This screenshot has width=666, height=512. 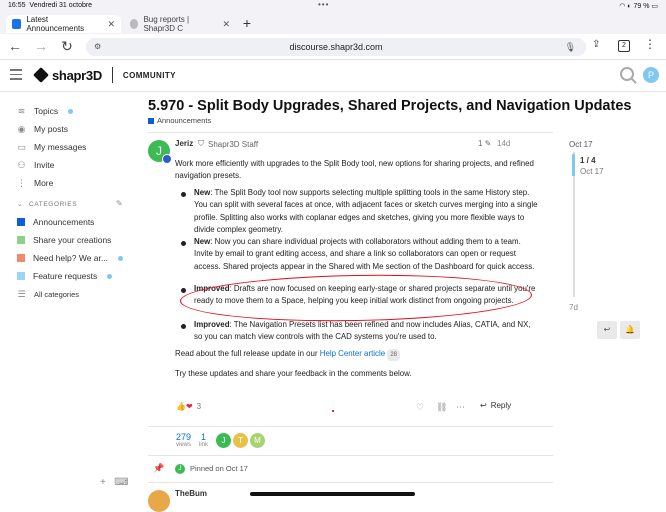 What do you see at coordinates (15, 46) in the screenshot?
I see `back-button: ←` at bounding box center [15, 46].